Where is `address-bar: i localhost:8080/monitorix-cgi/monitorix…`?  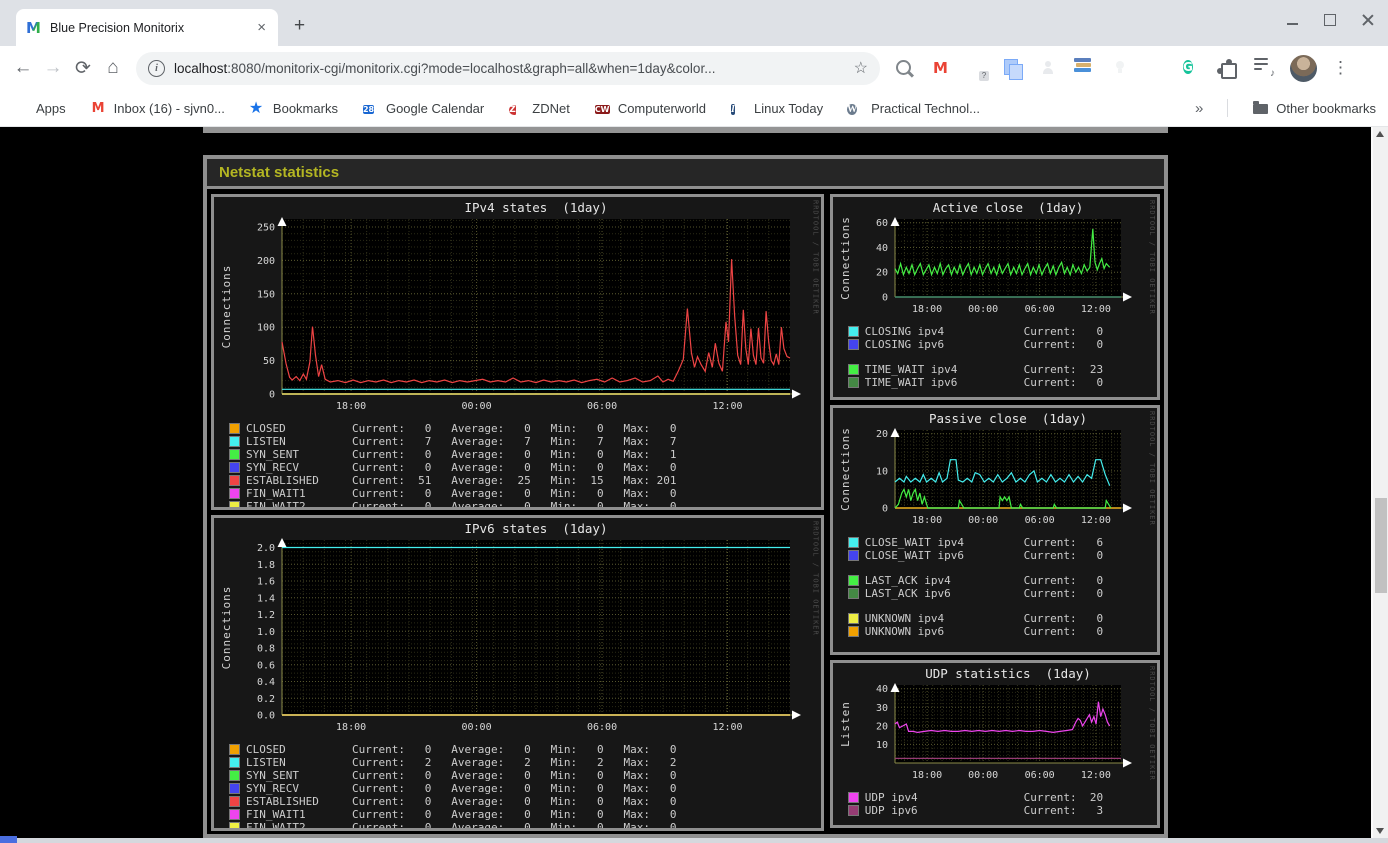
address-bar: i localhost:8080/monitorix-cgi/monitorix… is located at coordinates (508, 68).